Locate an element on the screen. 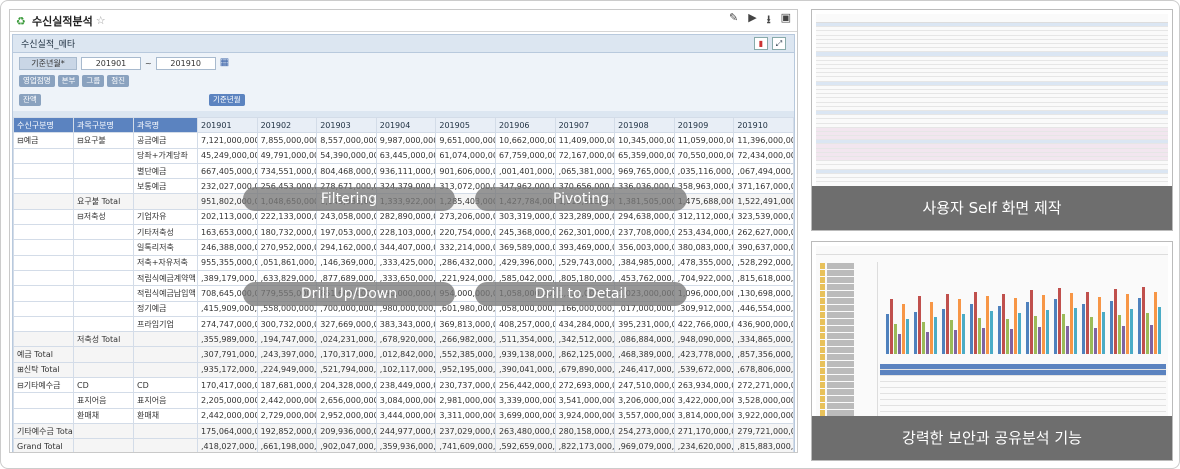 The width and height of the screenshot is (1180, 469). row-dim-2: ⊟저축성 is located at coordinates (103, 217).